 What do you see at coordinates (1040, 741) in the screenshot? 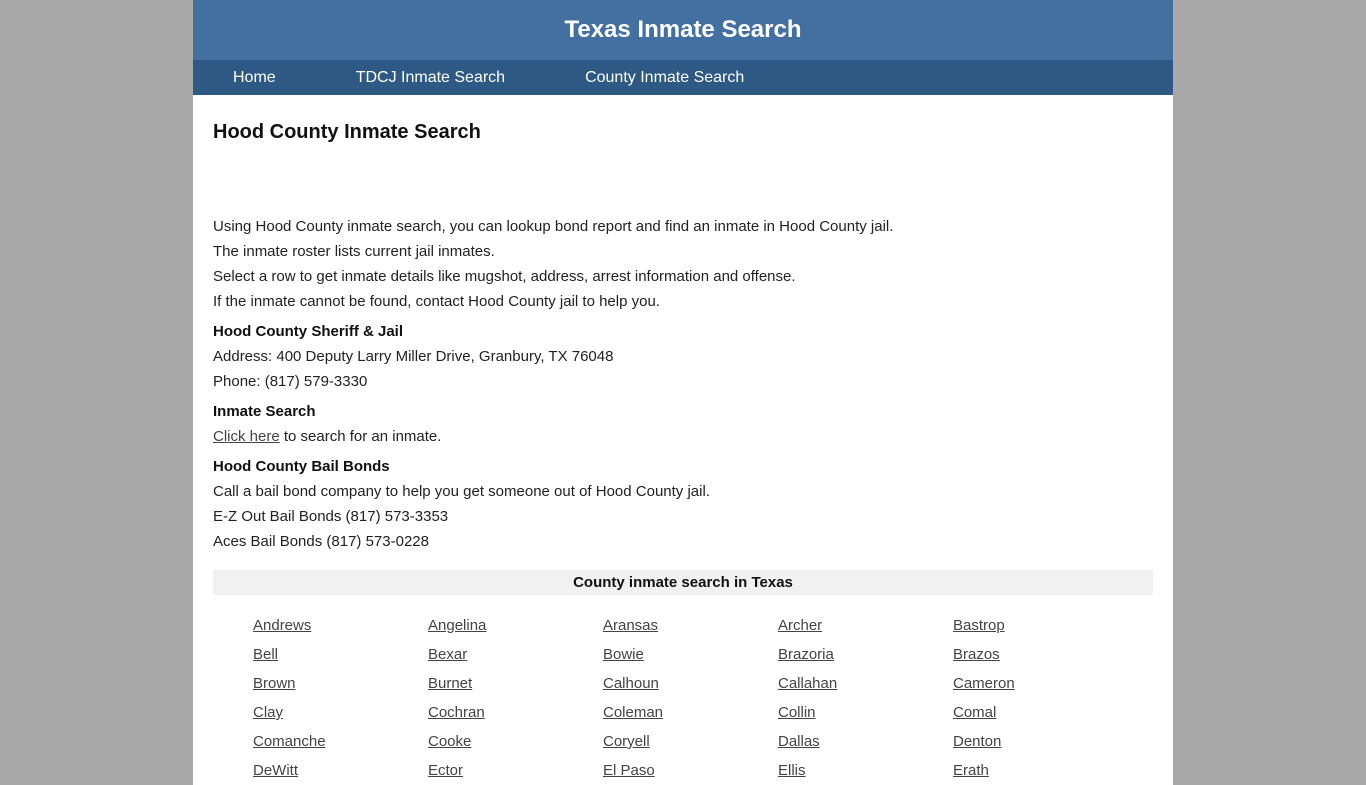
I see `county-link: Denton` at bounding box center [1040, 741].